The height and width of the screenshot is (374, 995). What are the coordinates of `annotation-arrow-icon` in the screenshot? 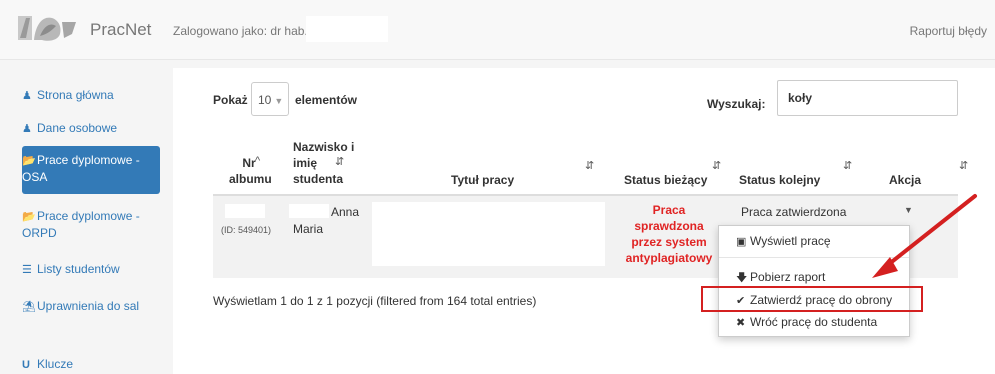 It's located at (924, 236).